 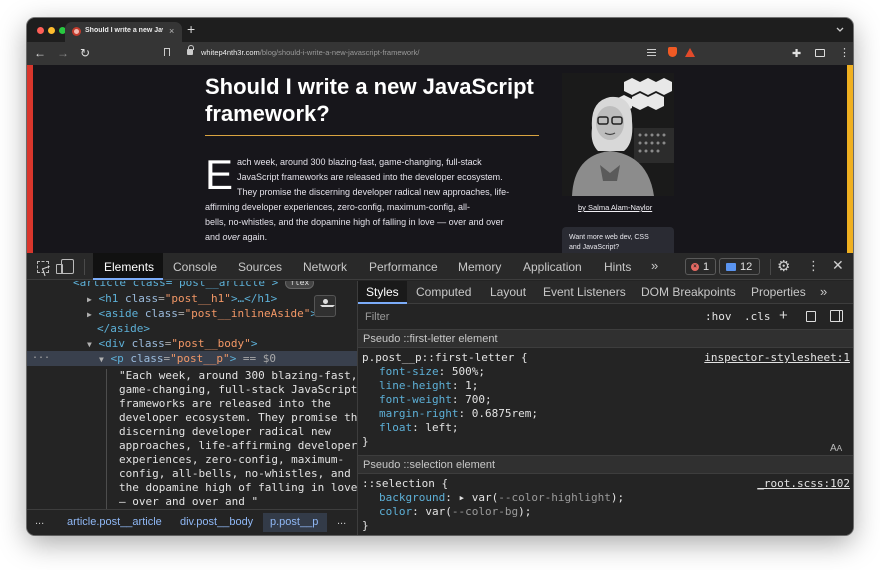 What do you see at coordinates (106, 439) in the screenshot?
I see `indent-guide` at bounding box center [106, 439].